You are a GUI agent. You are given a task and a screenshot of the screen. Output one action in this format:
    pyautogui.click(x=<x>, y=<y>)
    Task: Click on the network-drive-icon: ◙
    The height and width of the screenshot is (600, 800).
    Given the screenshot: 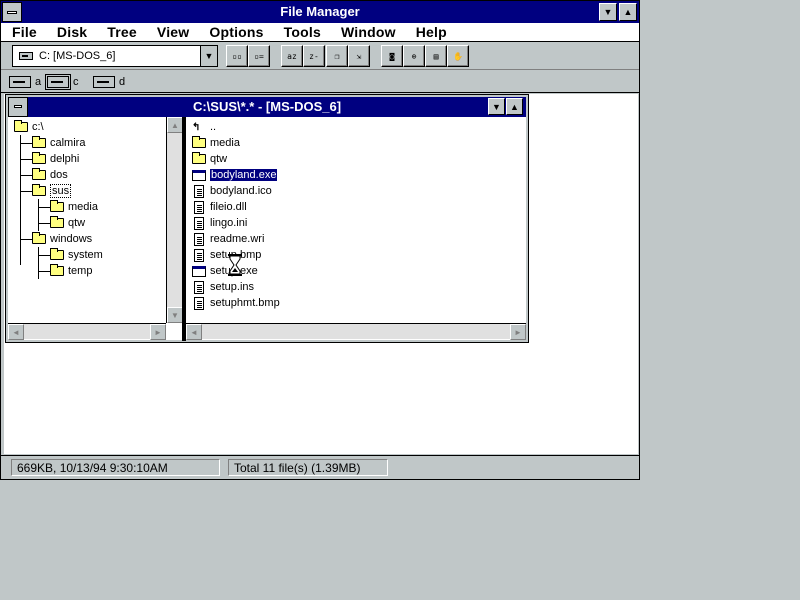 What is the action you would take?
    pyautogui.click(x=392, y=56)
    